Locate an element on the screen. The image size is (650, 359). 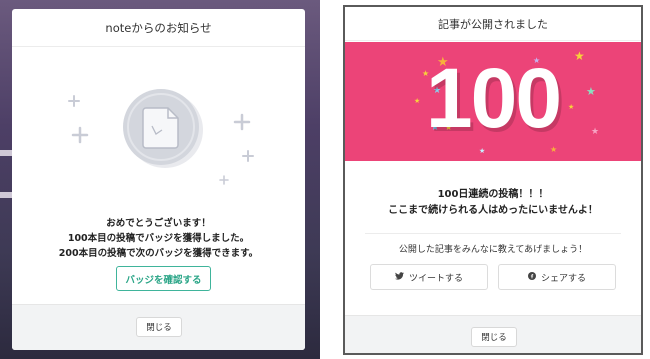
facebook-share-button: シェアする is located at coordinates (557, 277).